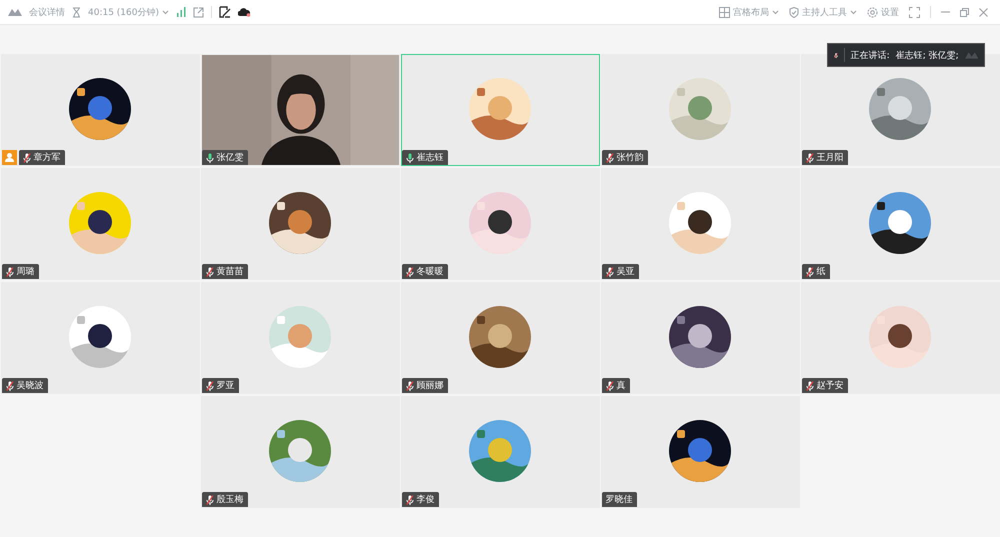 The height and width of the screenshot is (537, 1000). Describe the element at coordinates (983, 12) in the screenshot. I see `close-icon` at that location.